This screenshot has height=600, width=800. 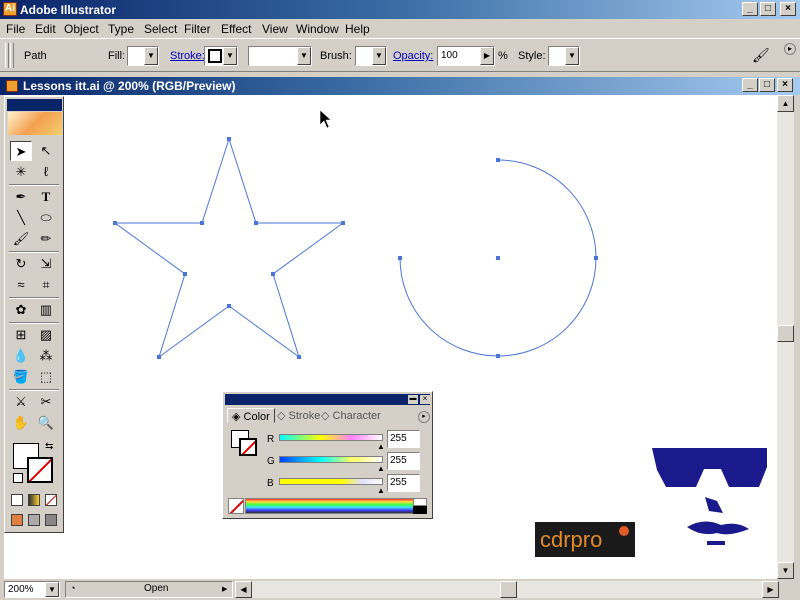 I want to click on free-transform-tool-icon: ⌗, so click(x=46, y=285).